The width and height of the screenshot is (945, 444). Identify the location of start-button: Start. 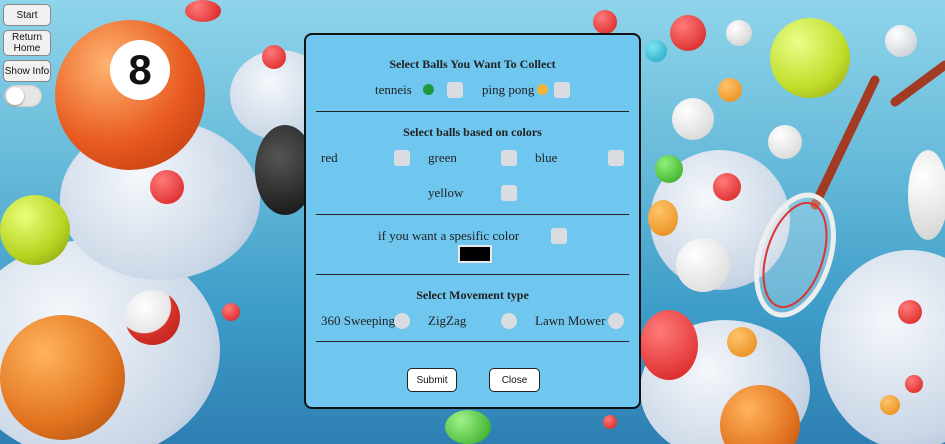
(27, 15).